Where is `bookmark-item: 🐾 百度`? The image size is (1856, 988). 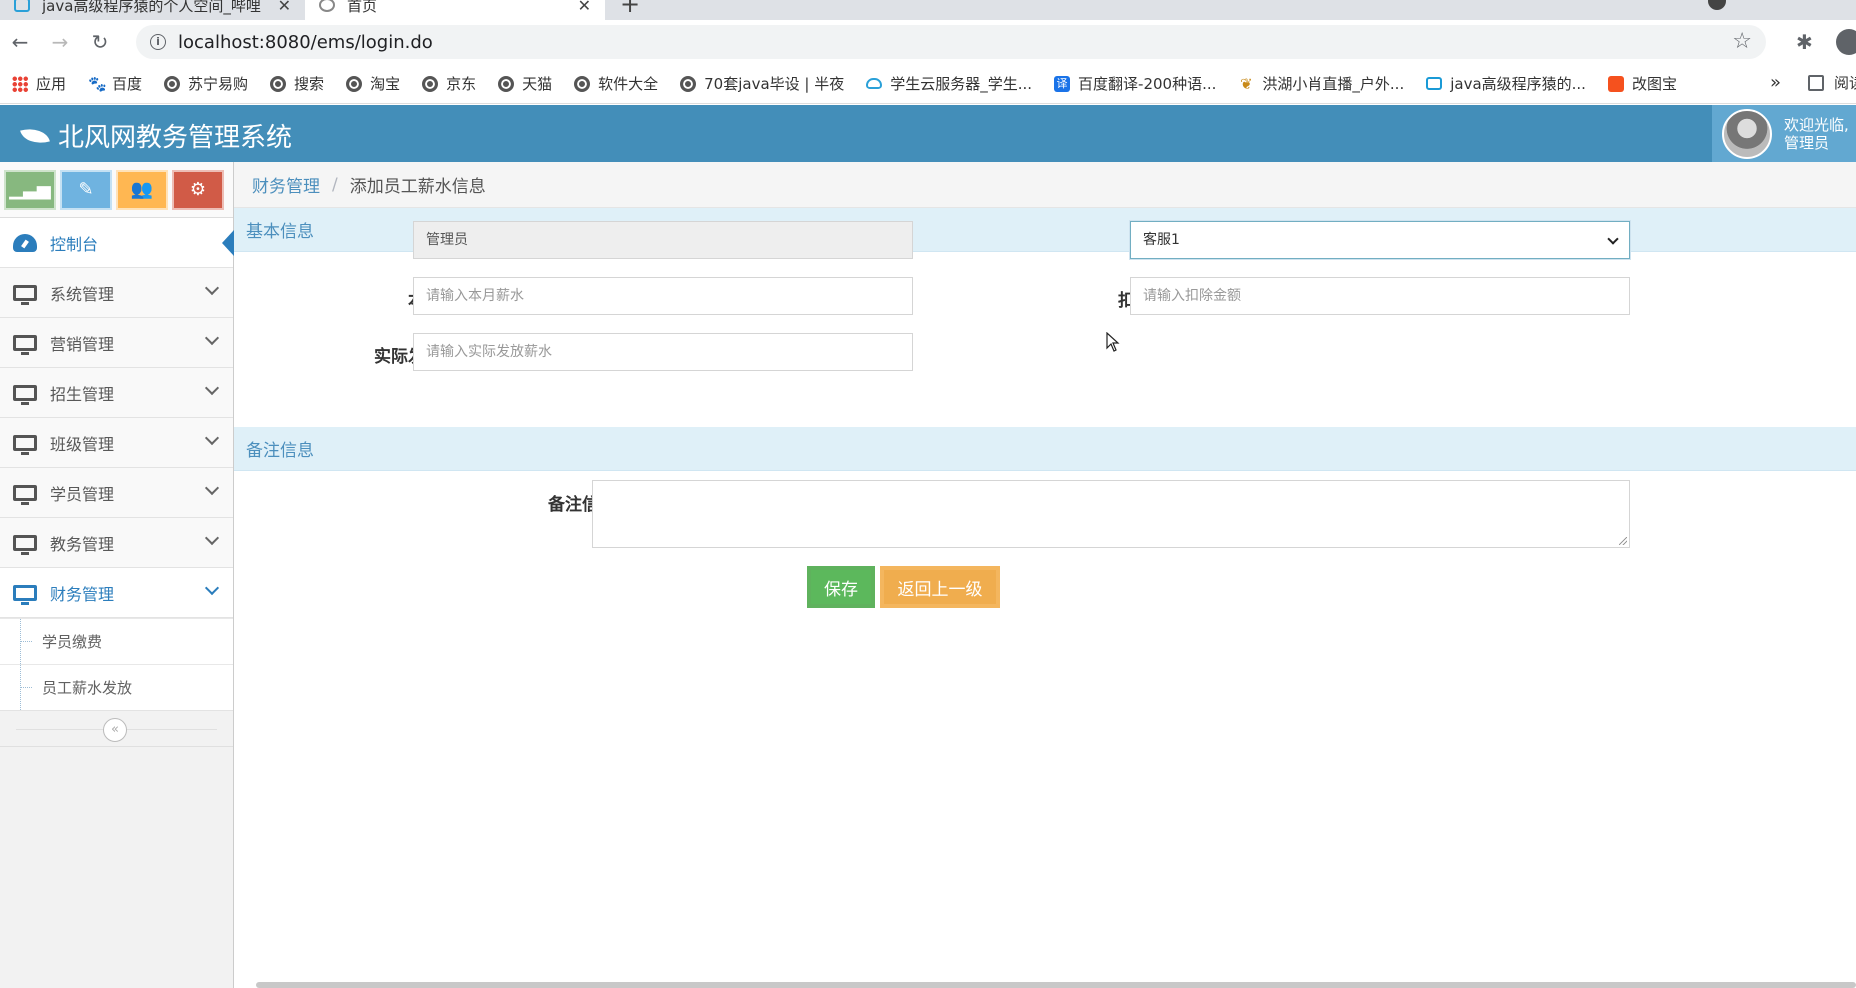
bookmark-item: 🐾 百度 is located at coordinates (115, 83).